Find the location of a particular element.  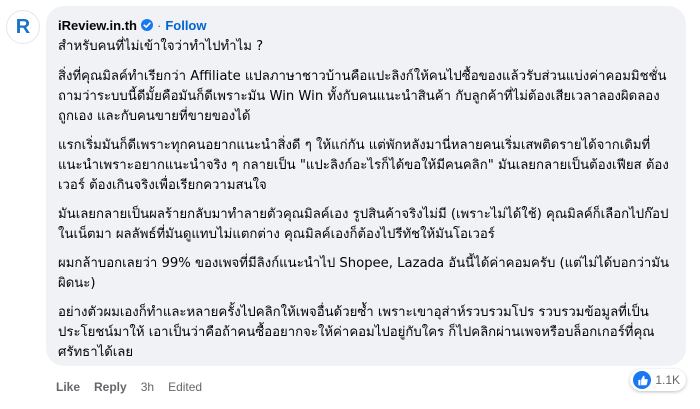

edited-label: Edited is located at coordinates (185, 387).